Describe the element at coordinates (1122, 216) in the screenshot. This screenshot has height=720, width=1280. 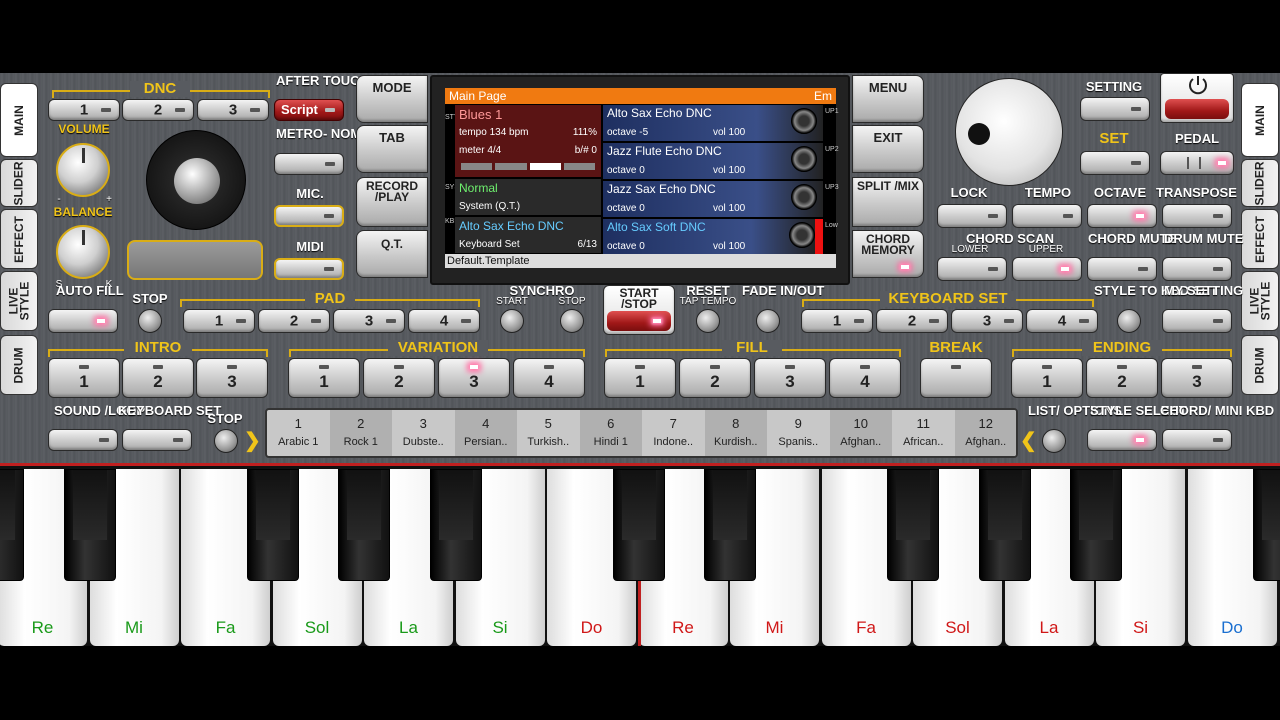
I see `octave-button` at that location.